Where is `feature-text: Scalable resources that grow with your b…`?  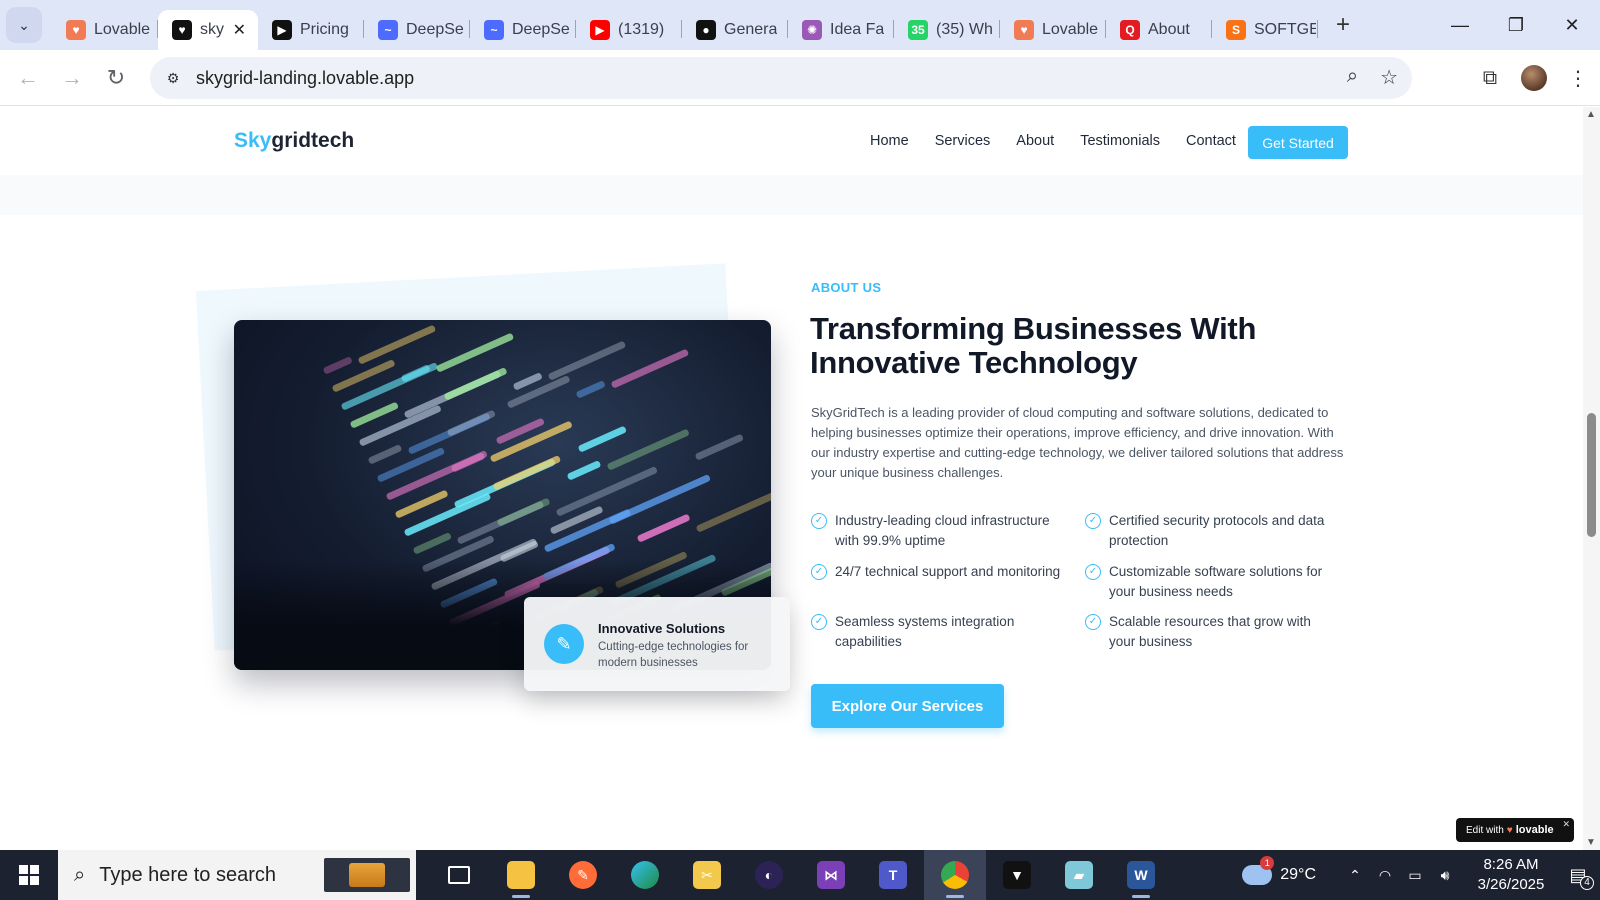
feature-text: Scalable resources that grow with your b… is located at coordinates (1210, 631).